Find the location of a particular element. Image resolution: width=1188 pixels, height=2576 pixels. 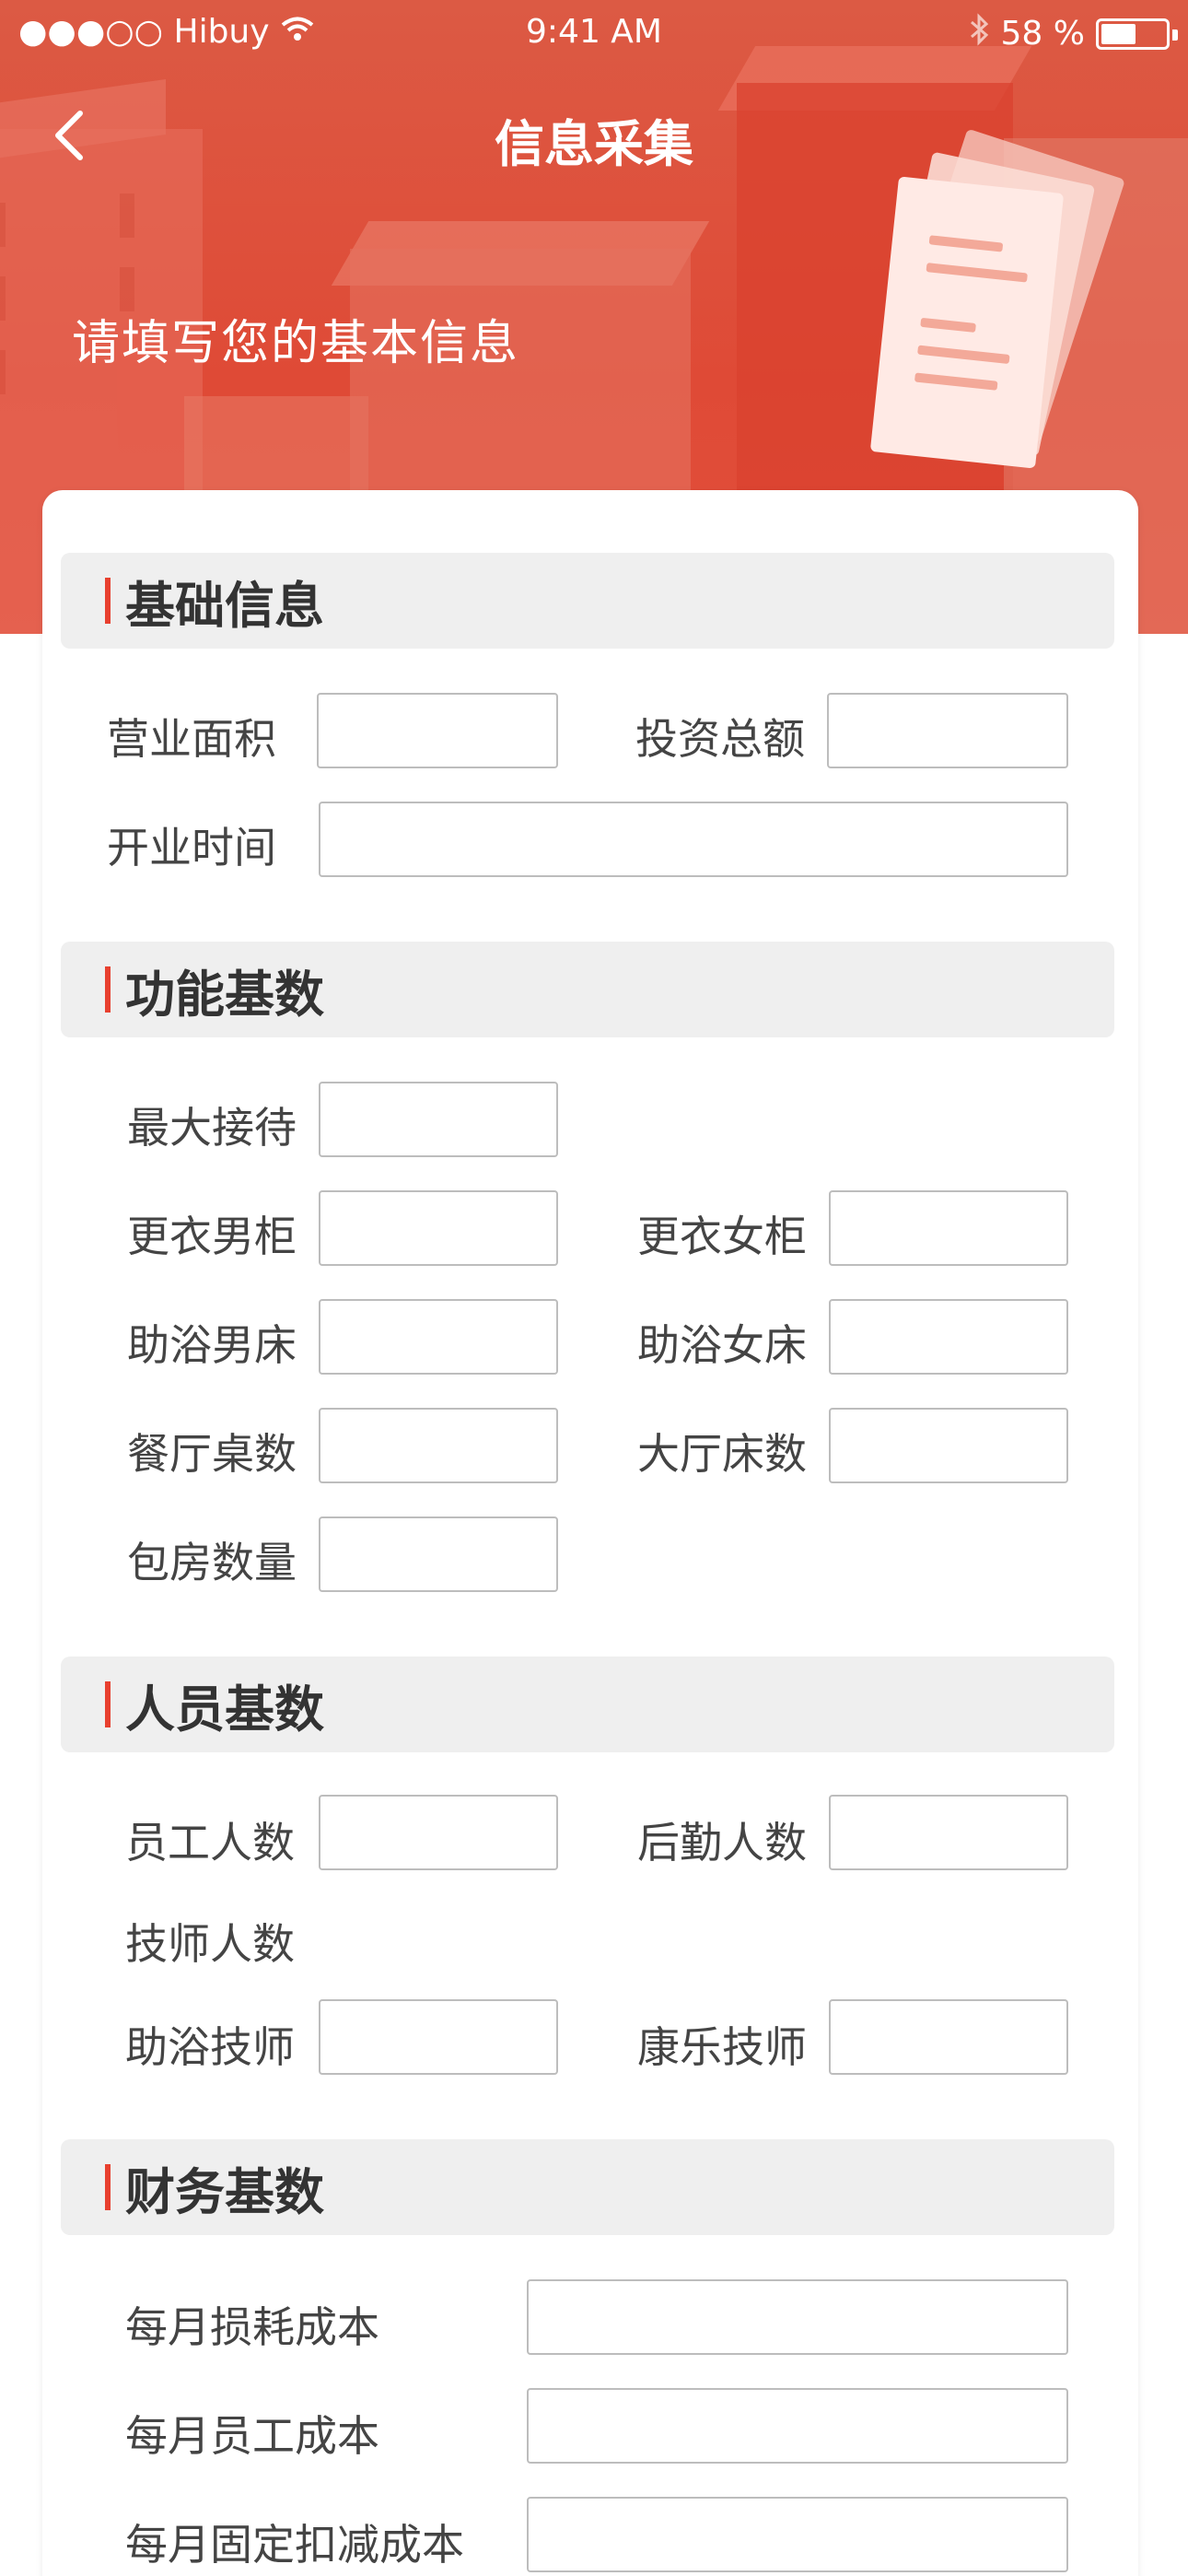

female-bath-bed-label: 助浴女床 is located at coordinates (722, 1345).